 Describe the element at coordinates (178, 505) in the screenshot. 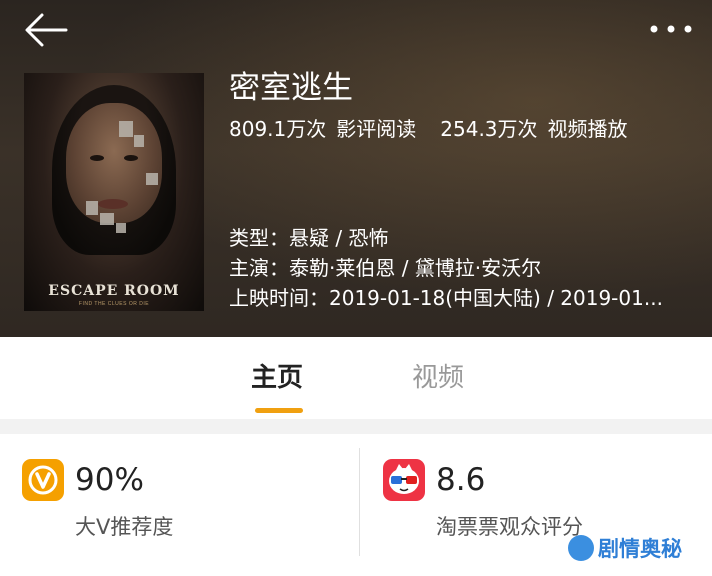

I see `bigv-rating-card: 90% 大V推荐度` at that location.